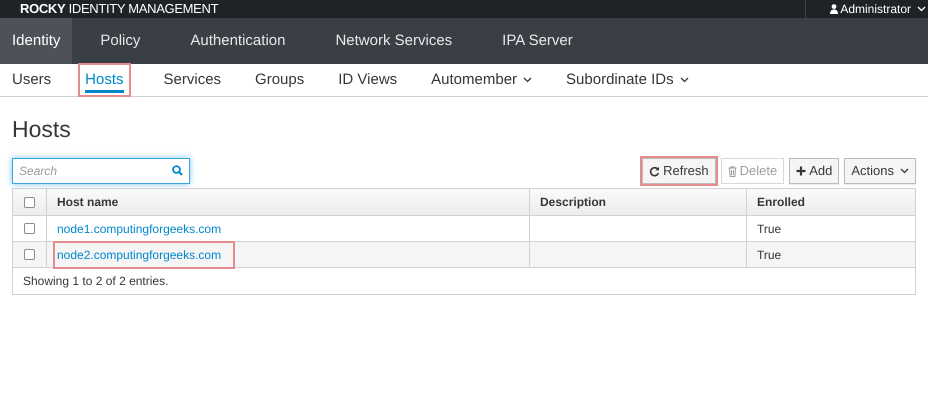 The image size is (928, 410). Describe the element at coordinates (279, 80) in the screenshot. I see `sub-tab: Groups` at that location.